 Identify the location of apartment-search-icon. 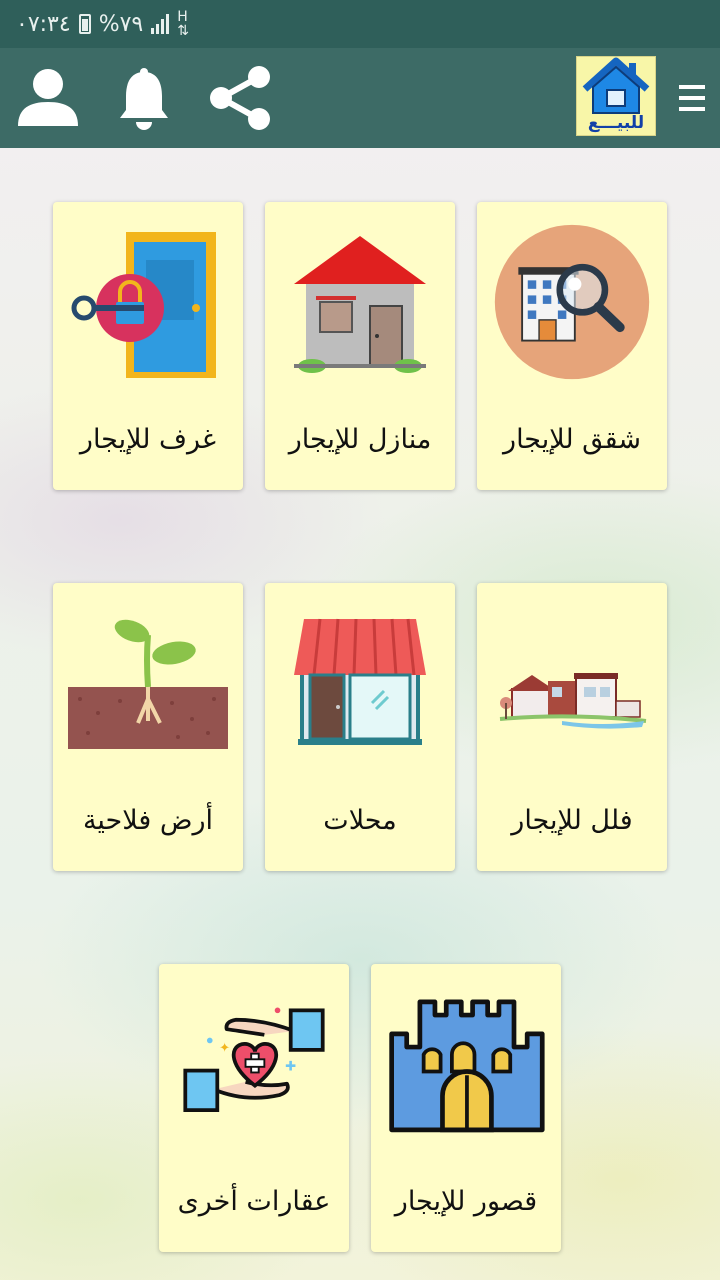
(572, 302).